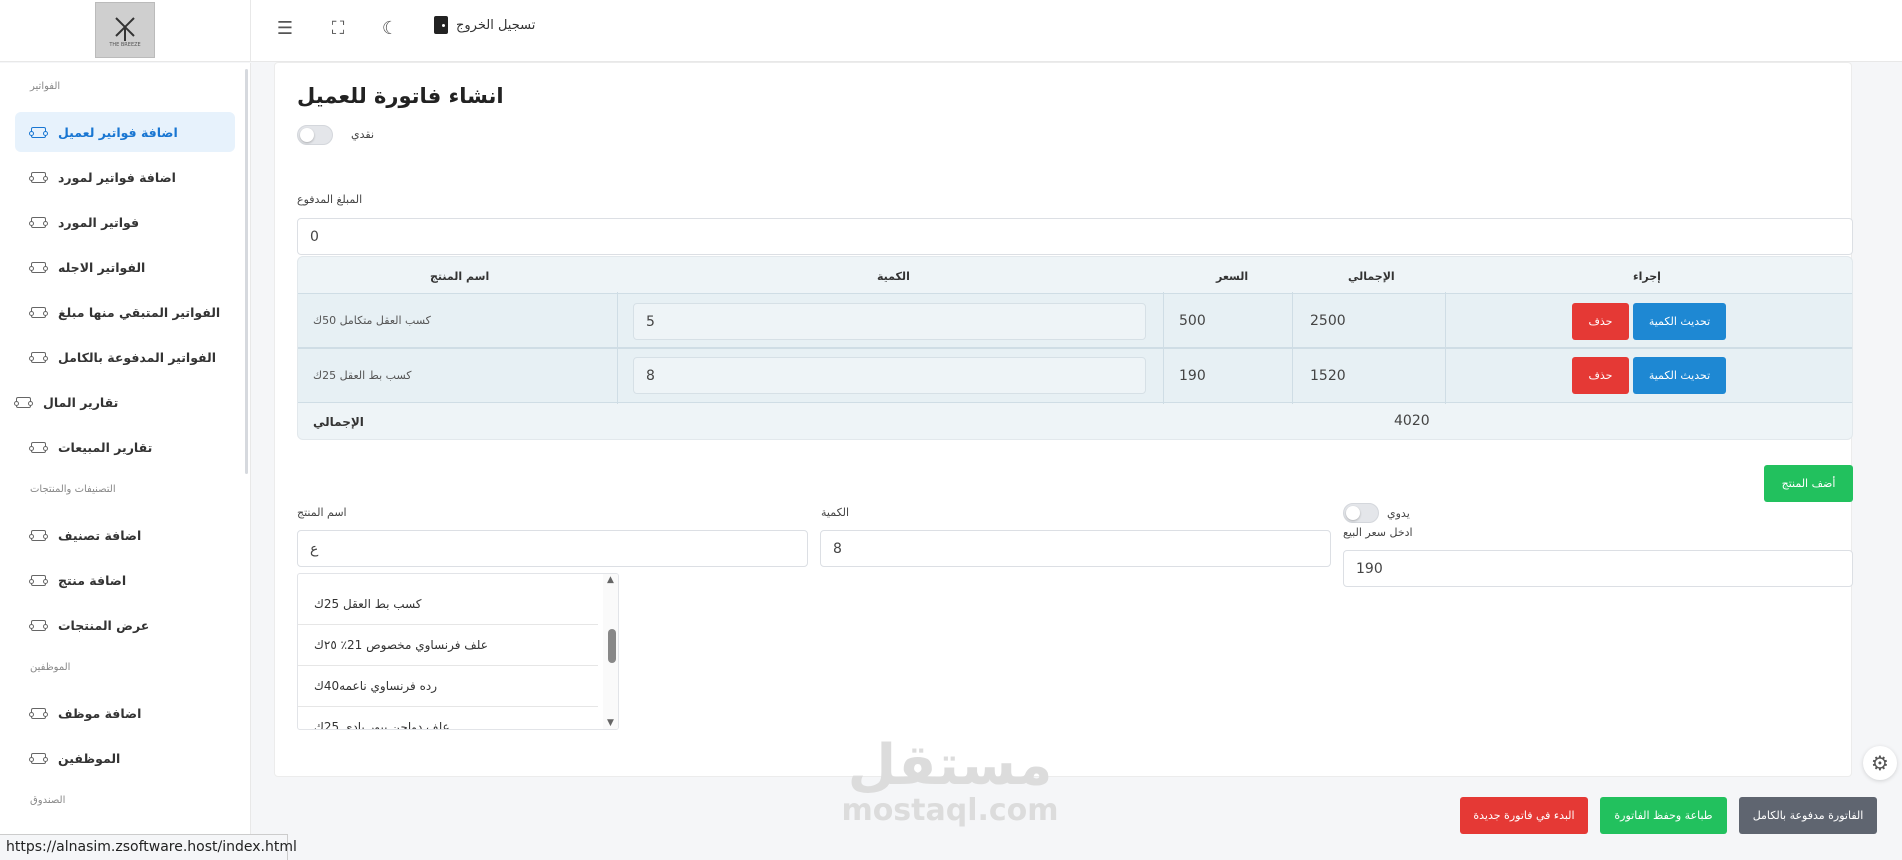  I want to click on row-product-name: كسب العقل متكامل 50ك, so click(372, 320).